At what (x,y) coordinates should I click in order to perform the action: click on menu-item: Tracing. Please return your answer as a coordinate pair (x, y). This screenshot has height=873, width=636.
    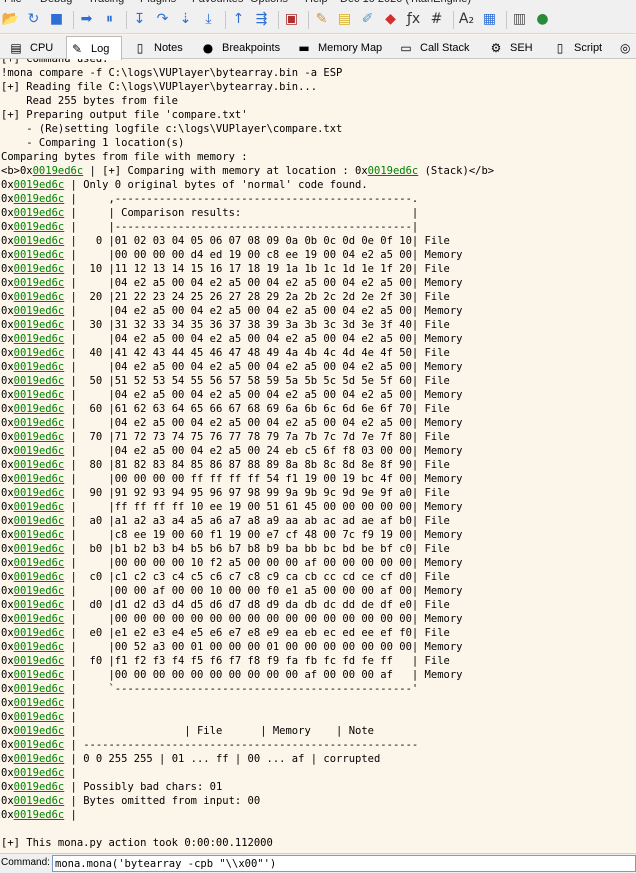
    Looking at the image, I should click on (106, 2).